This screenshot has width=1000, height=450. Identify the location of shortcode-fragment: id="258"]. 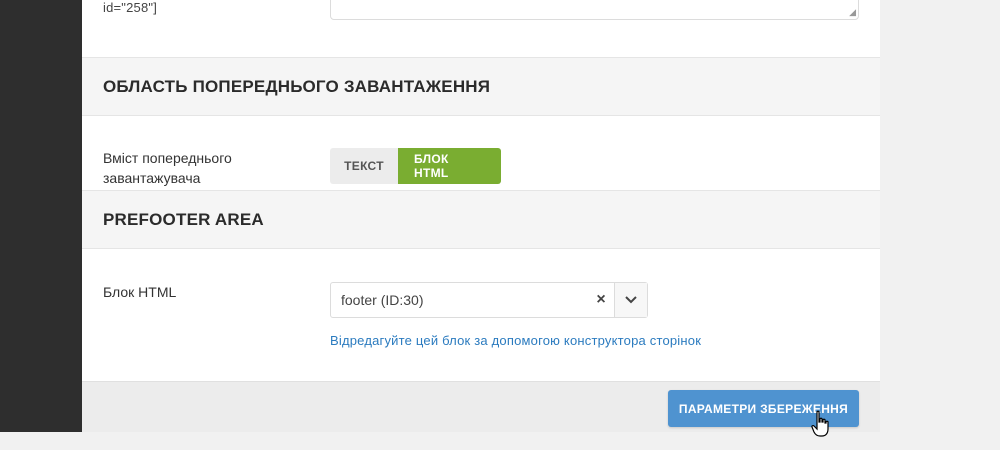
(130, 7).